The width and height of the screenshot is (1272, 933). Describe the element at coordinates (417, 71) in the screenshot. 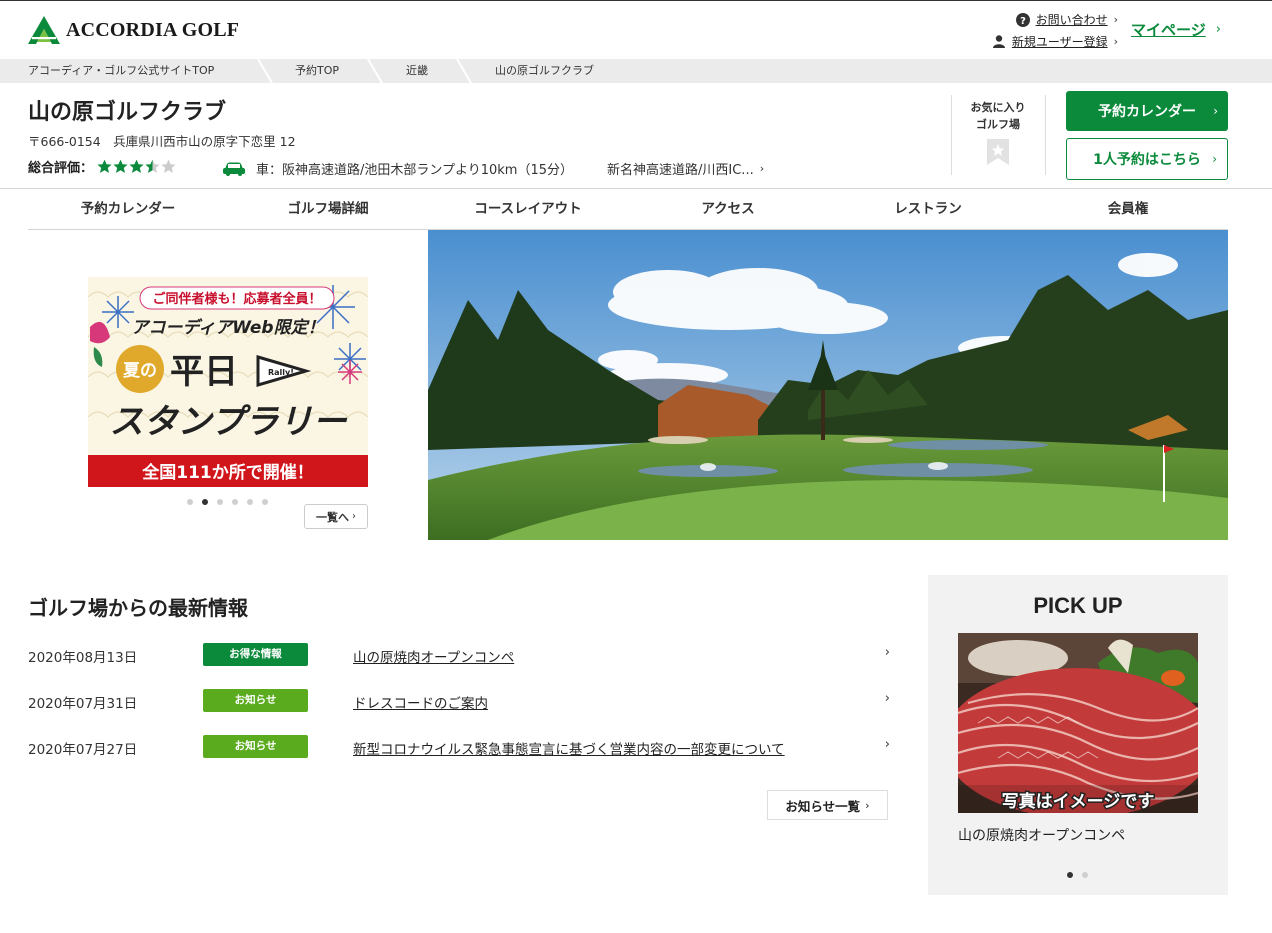

I see `breadcrumb-item-kinki: 近畿` at that location.